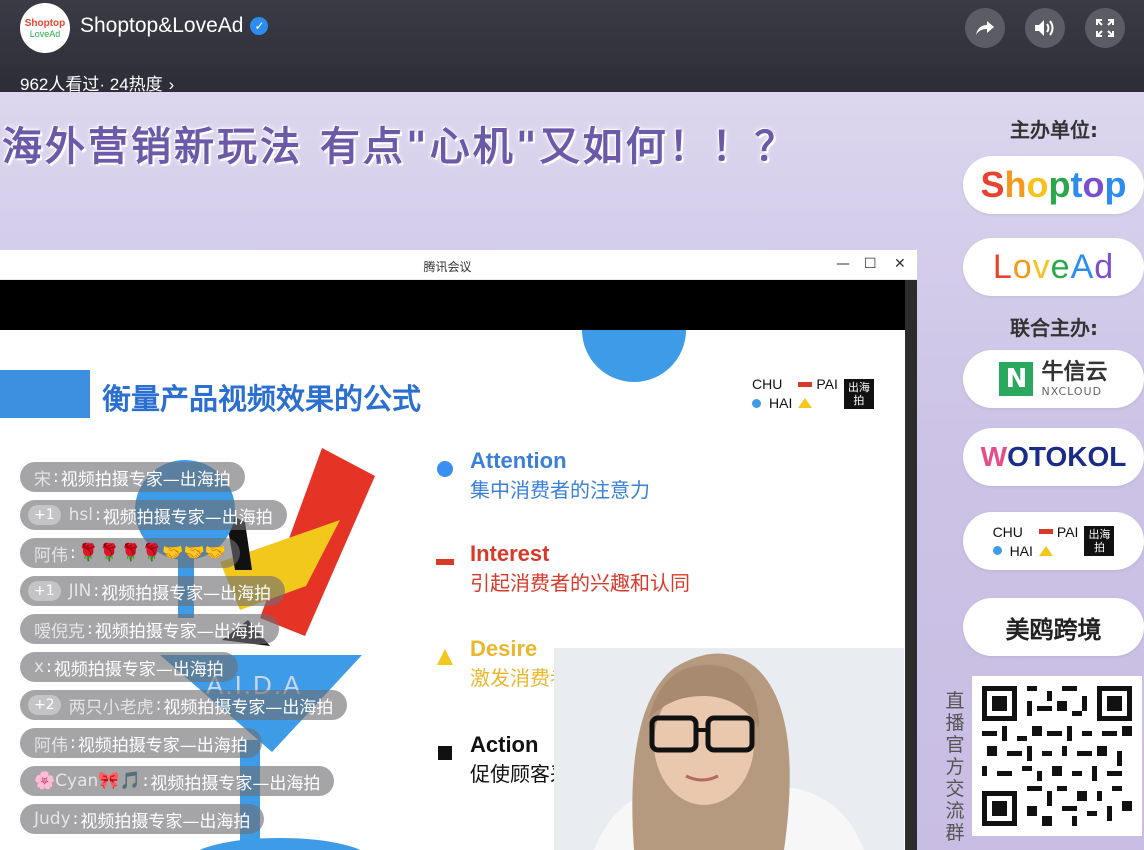  Describe the element at coordinates (111, 707) in the screenshot. I see `chat-username: 两只小老虎` at that location.